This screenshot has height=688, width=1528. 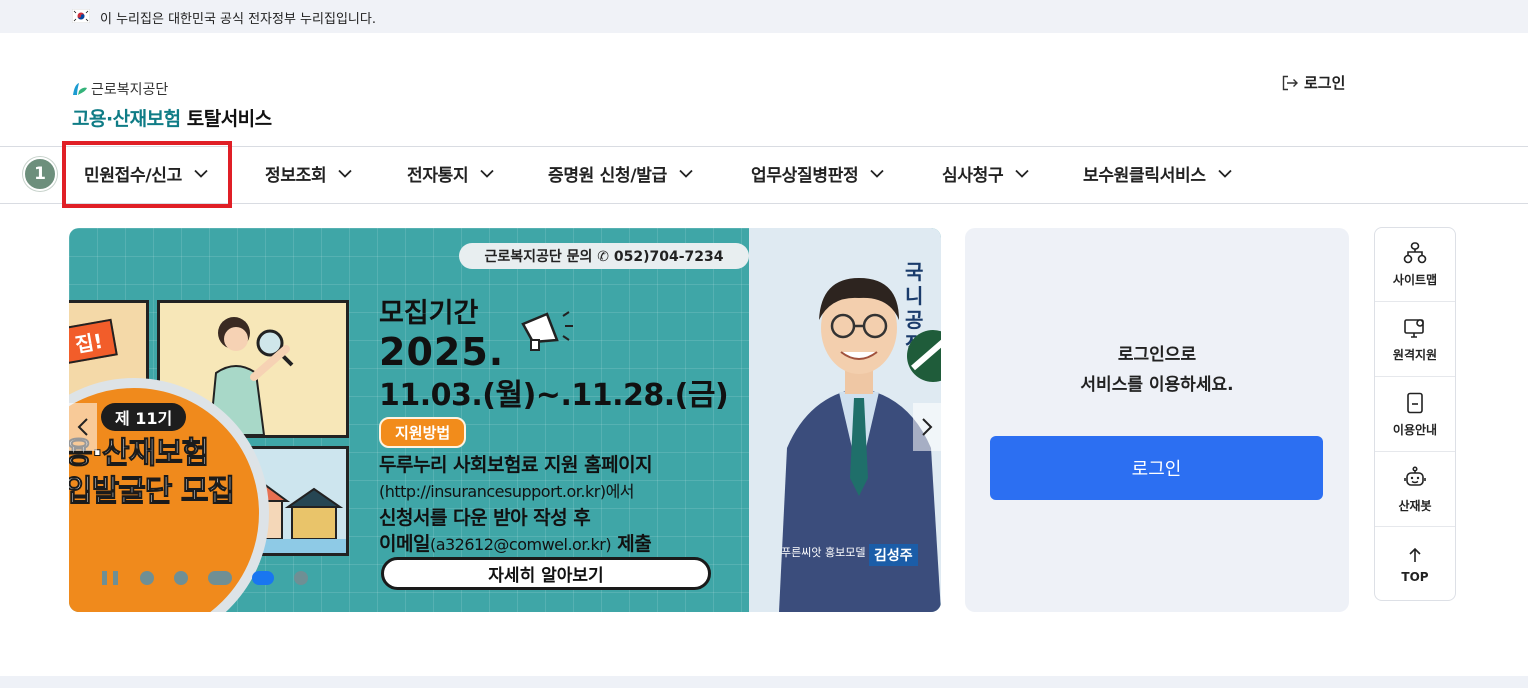 What do you see at coordinates (1415, 554) in the screenshot?
I see `arrow-up-icon` at bounding box center [1415, 554].